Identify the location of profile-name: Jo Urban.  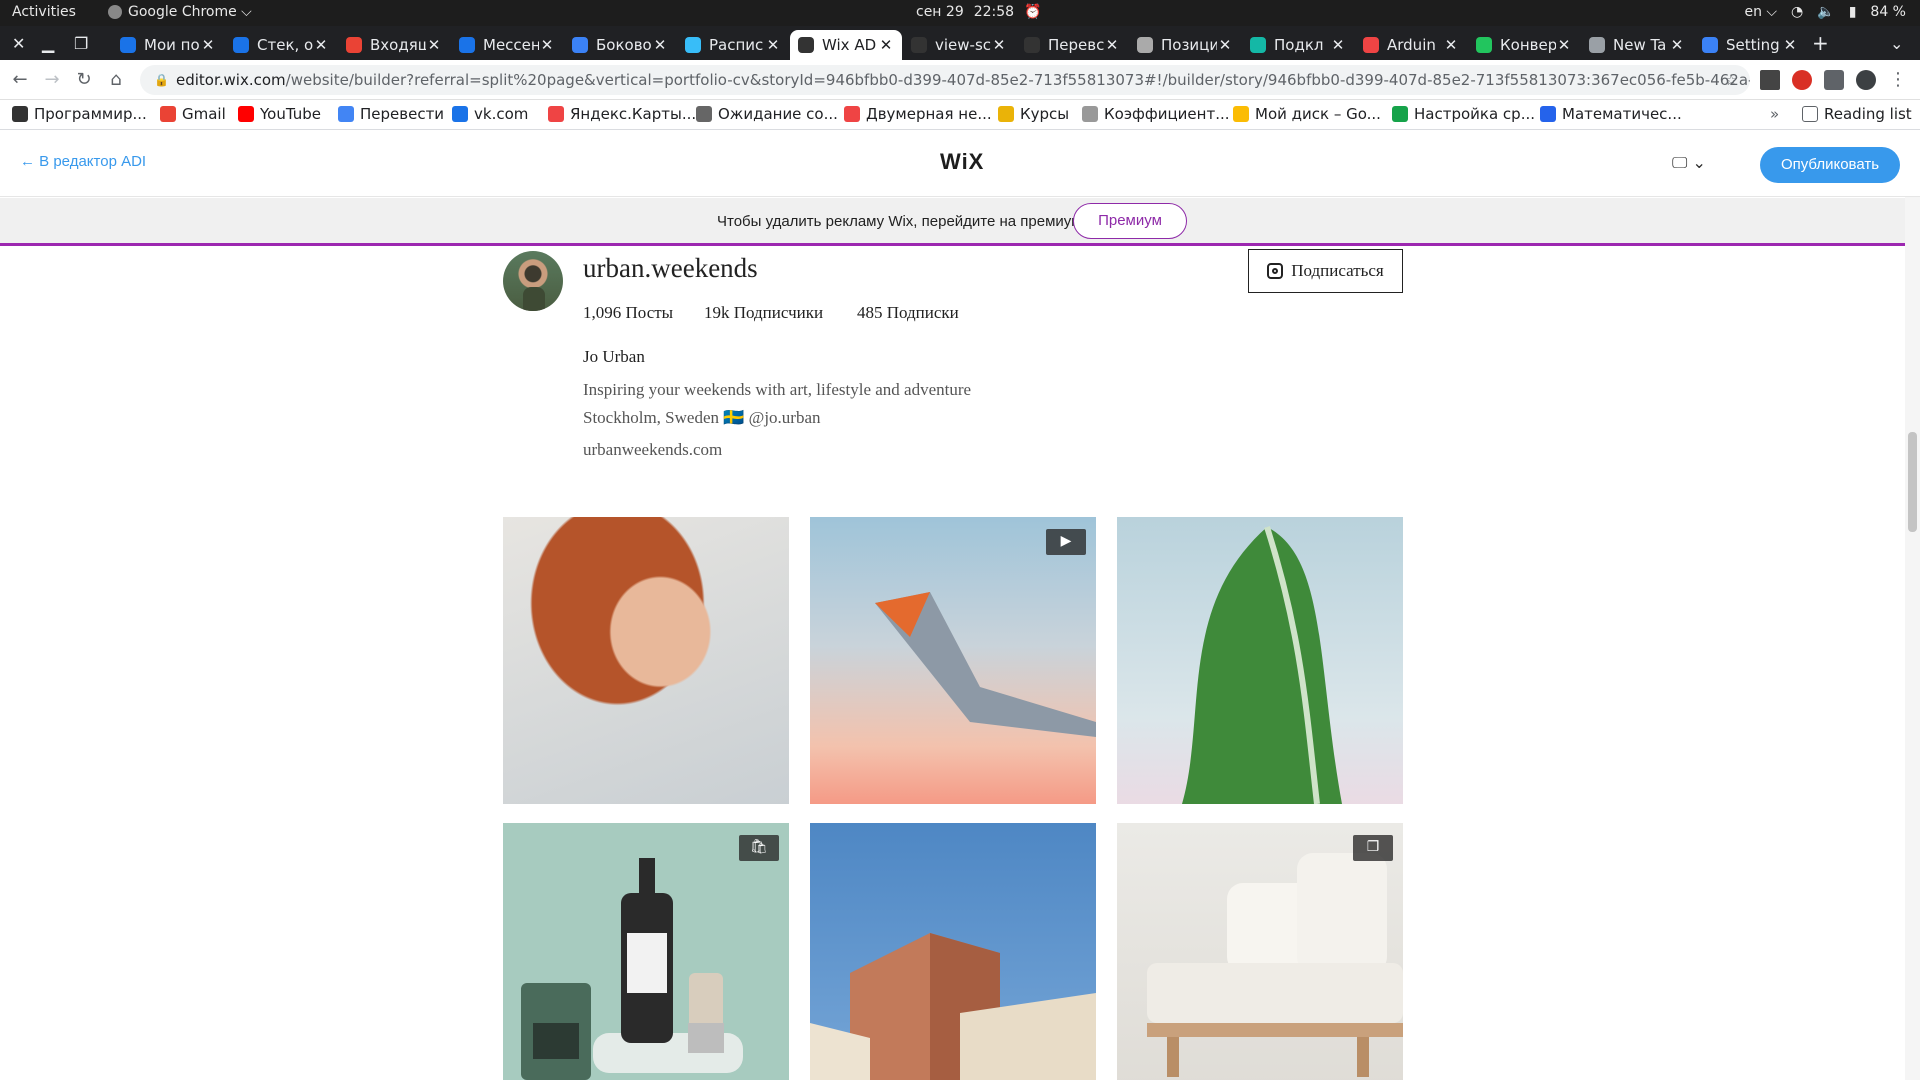
(614, 356).